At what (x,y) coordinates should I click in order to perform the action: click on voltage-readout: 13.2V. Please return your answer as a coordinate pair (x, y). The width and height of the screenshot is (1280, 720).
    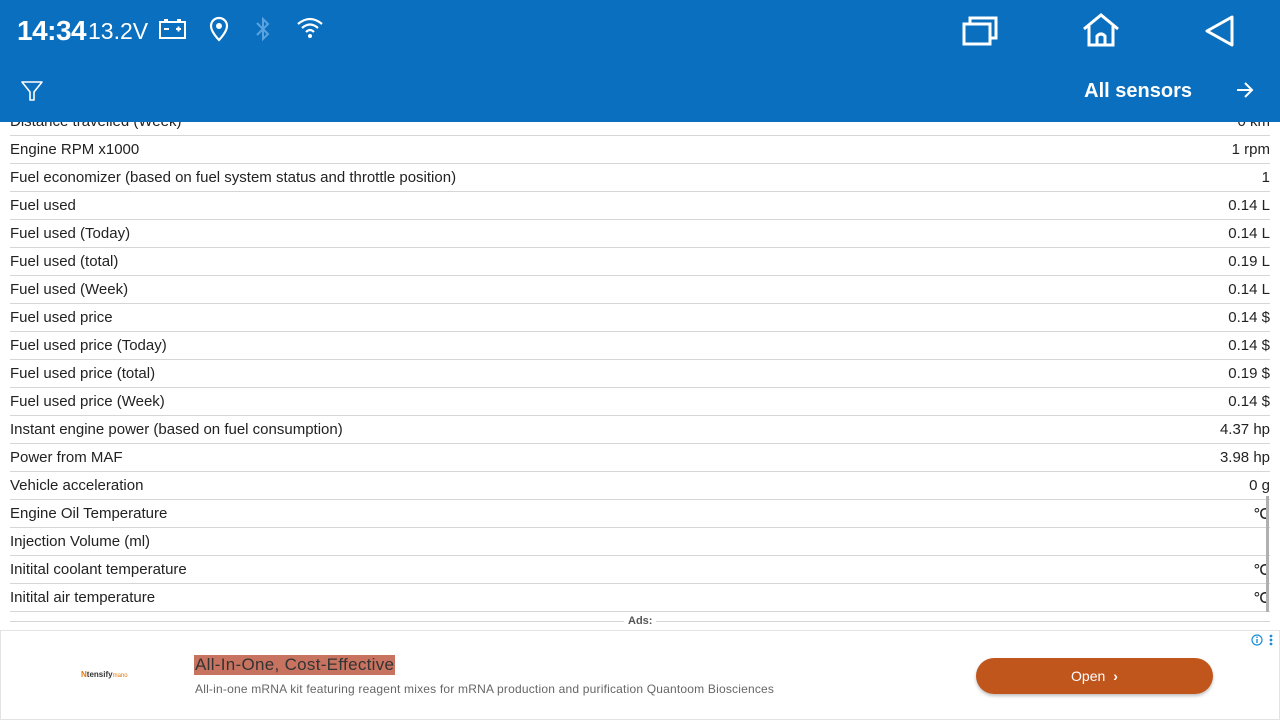
    Looking at the image, I should click on (118, 31).